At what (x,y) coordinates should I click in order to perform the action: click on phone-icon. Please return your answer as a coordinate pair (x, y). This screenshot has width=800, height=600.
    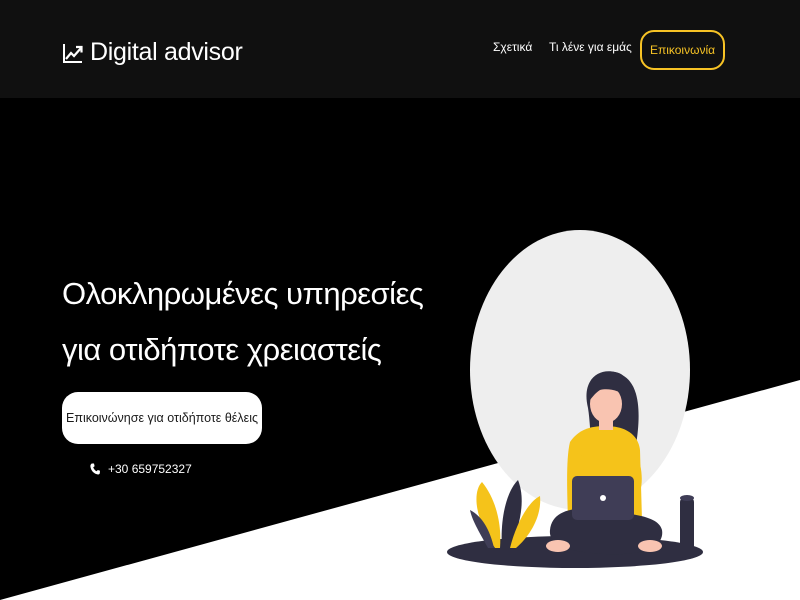
    Looking at the image, I should click on (95, 469).